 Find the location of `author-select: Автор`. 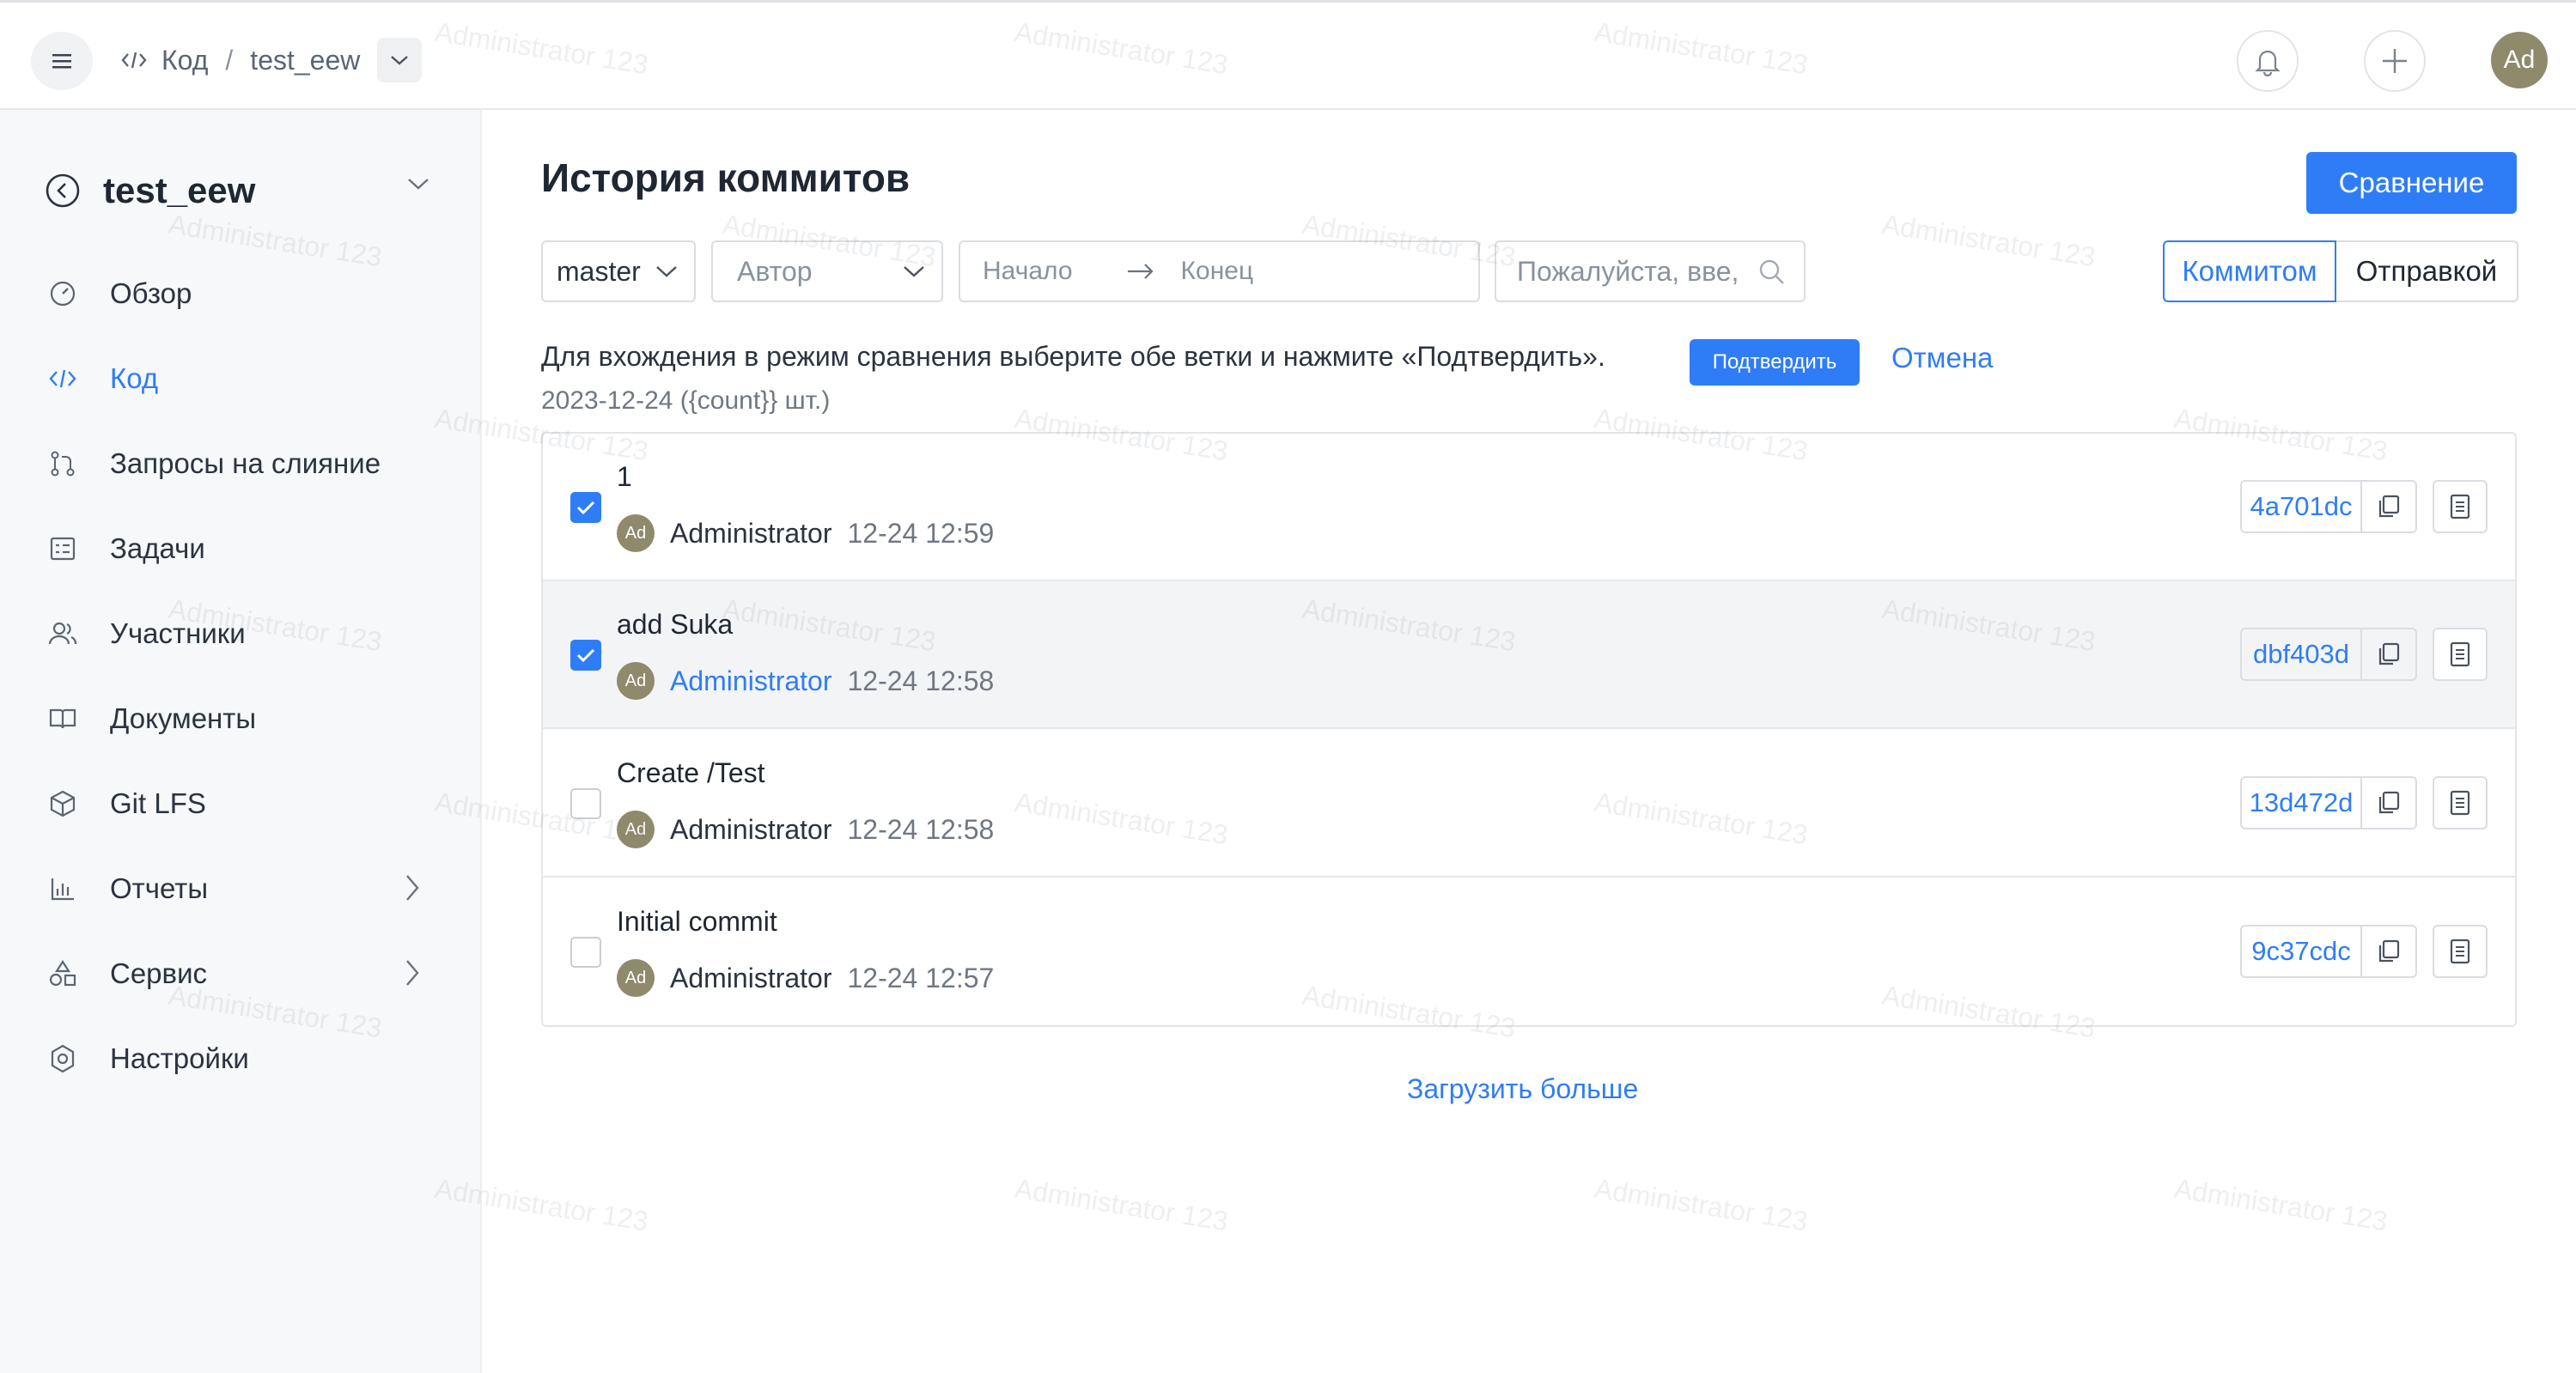

author-select: Автор is located at coordinates (827, 271).